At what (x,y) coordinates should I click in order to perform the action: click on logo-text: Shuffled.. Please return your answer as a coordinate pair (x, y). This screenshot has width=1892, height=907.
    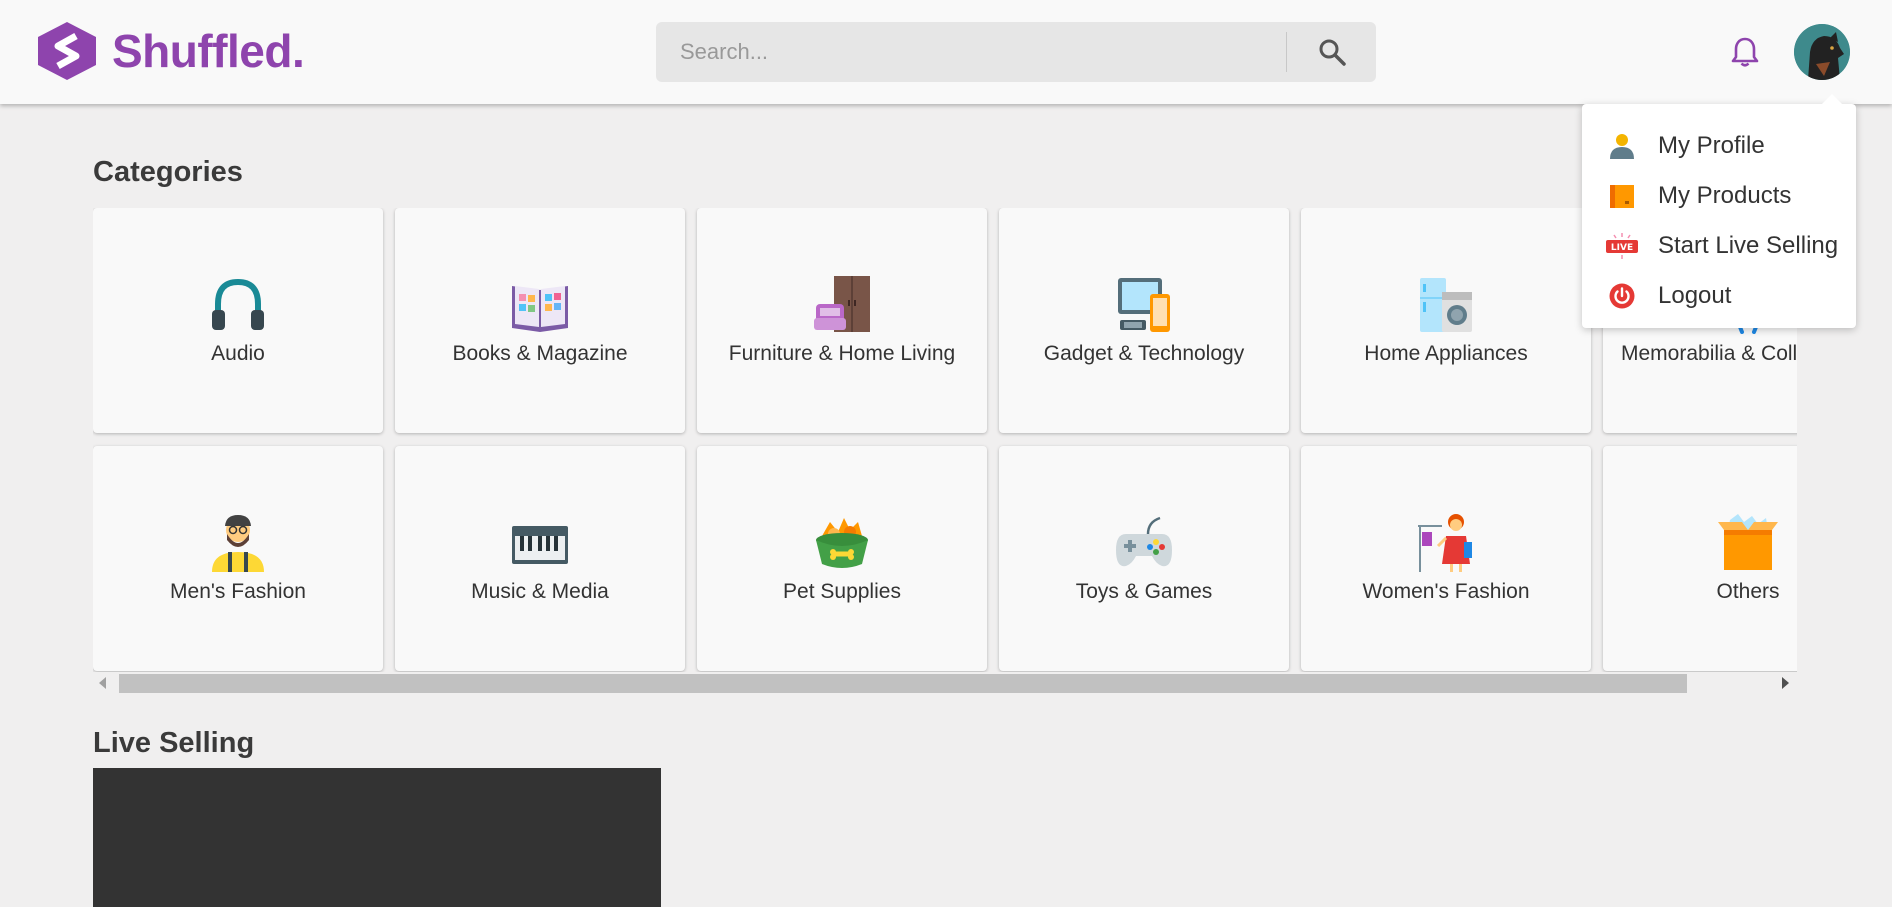
    Looking at the image, I should click on (208, 51).